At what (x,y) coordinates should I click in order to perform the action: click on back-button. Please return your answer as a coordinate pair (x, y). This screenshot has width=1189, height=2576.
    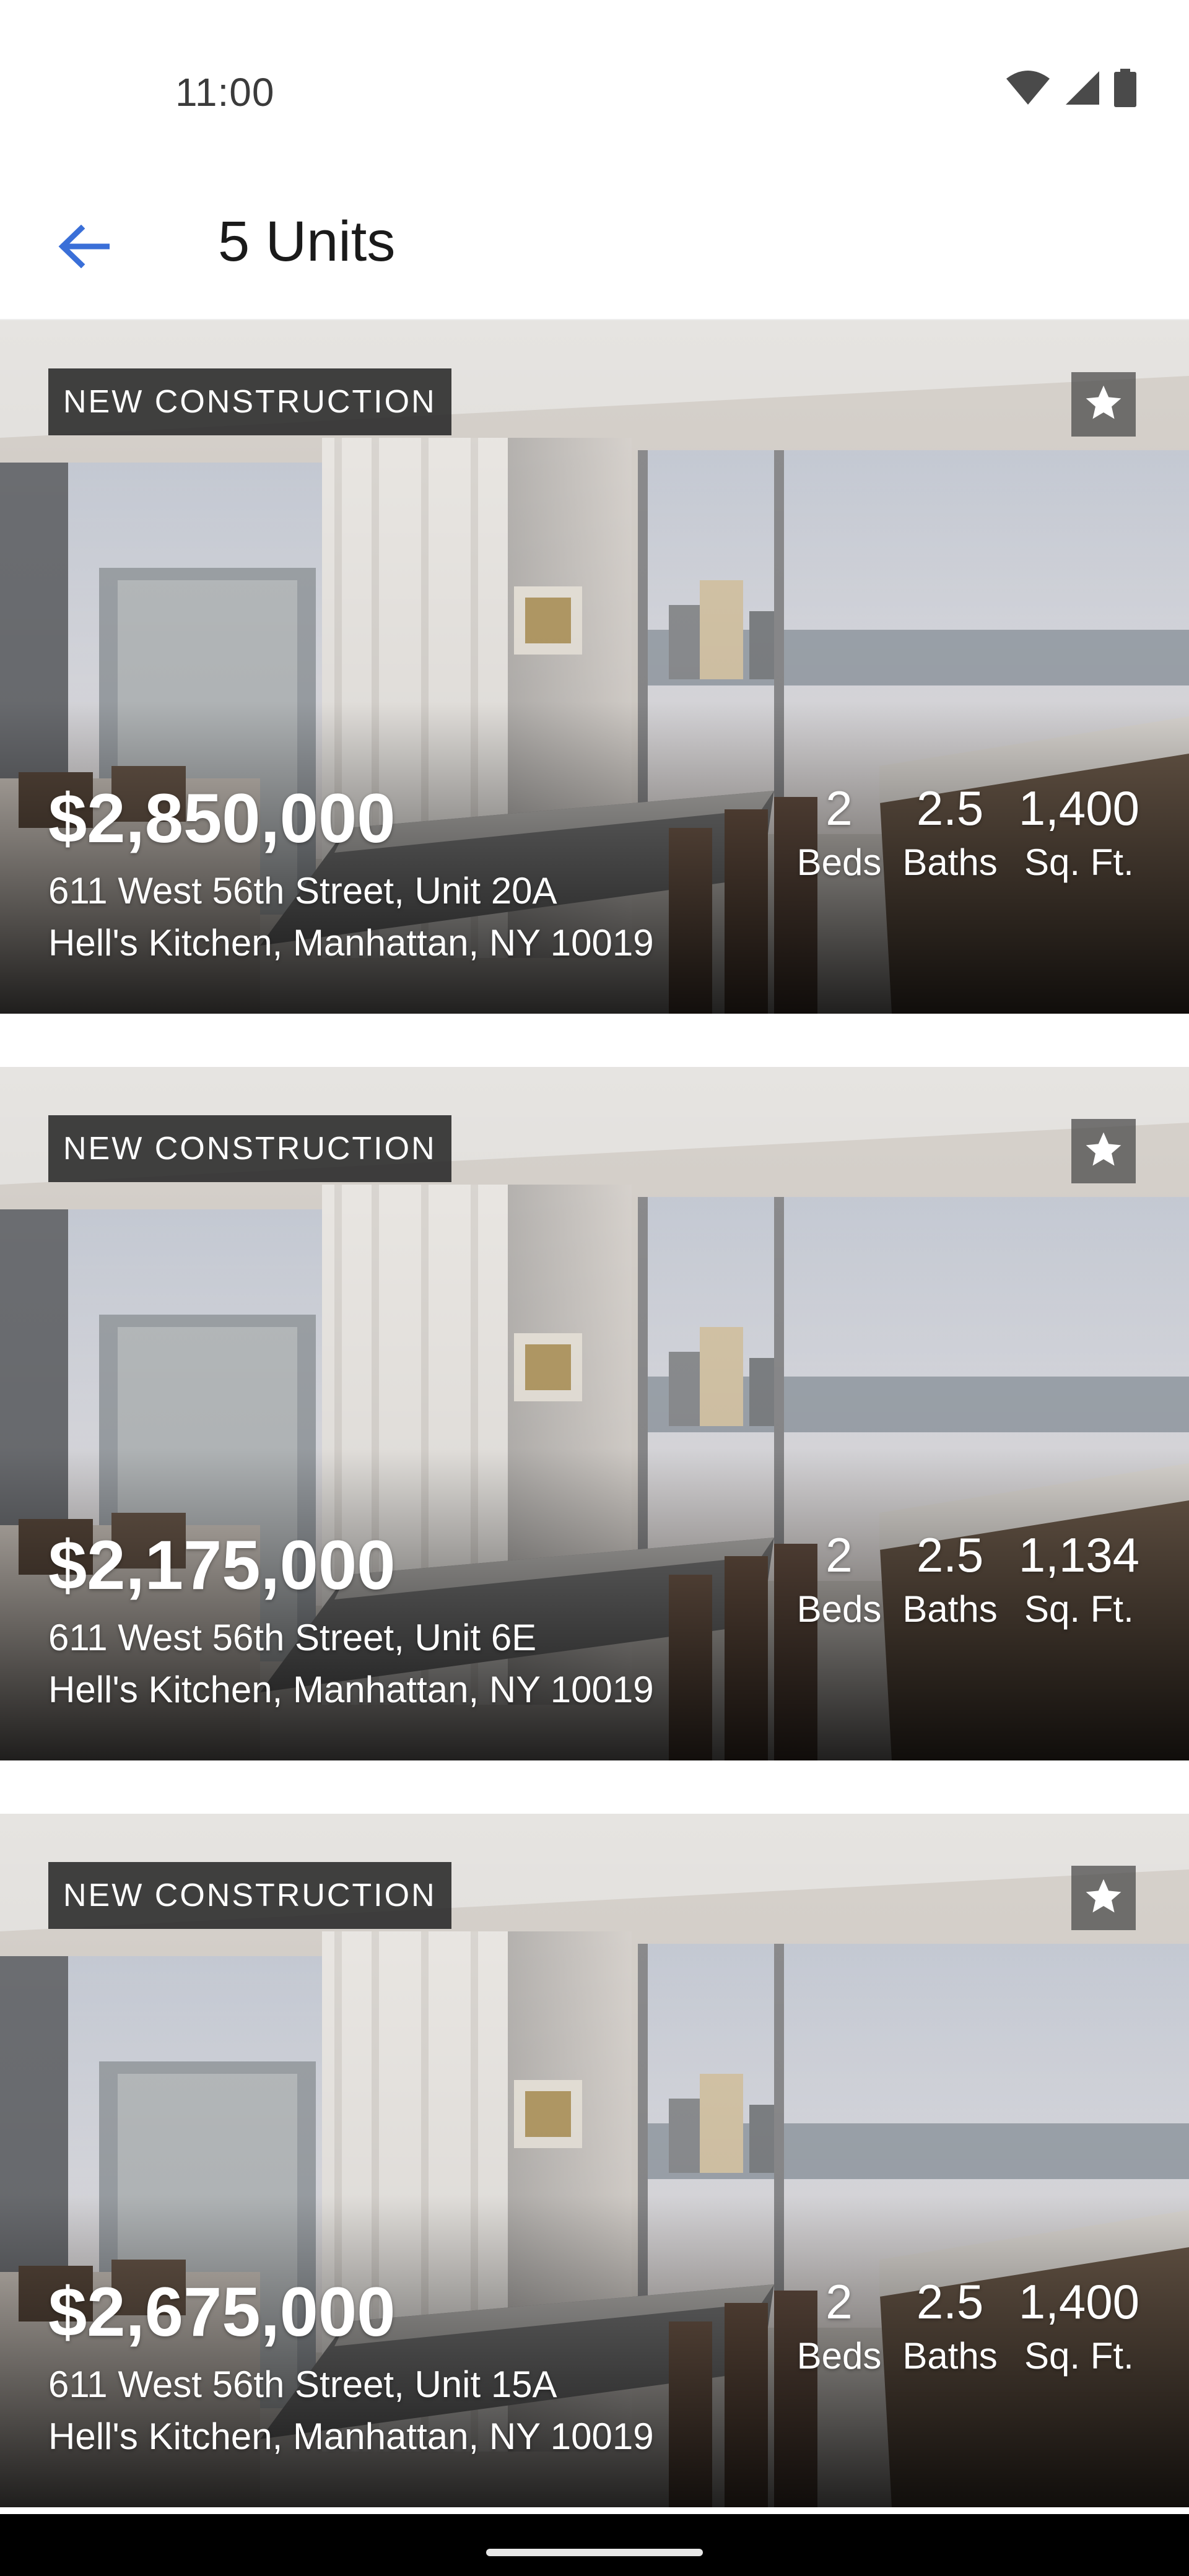
    Looking at the image, I should click on (83, 248).